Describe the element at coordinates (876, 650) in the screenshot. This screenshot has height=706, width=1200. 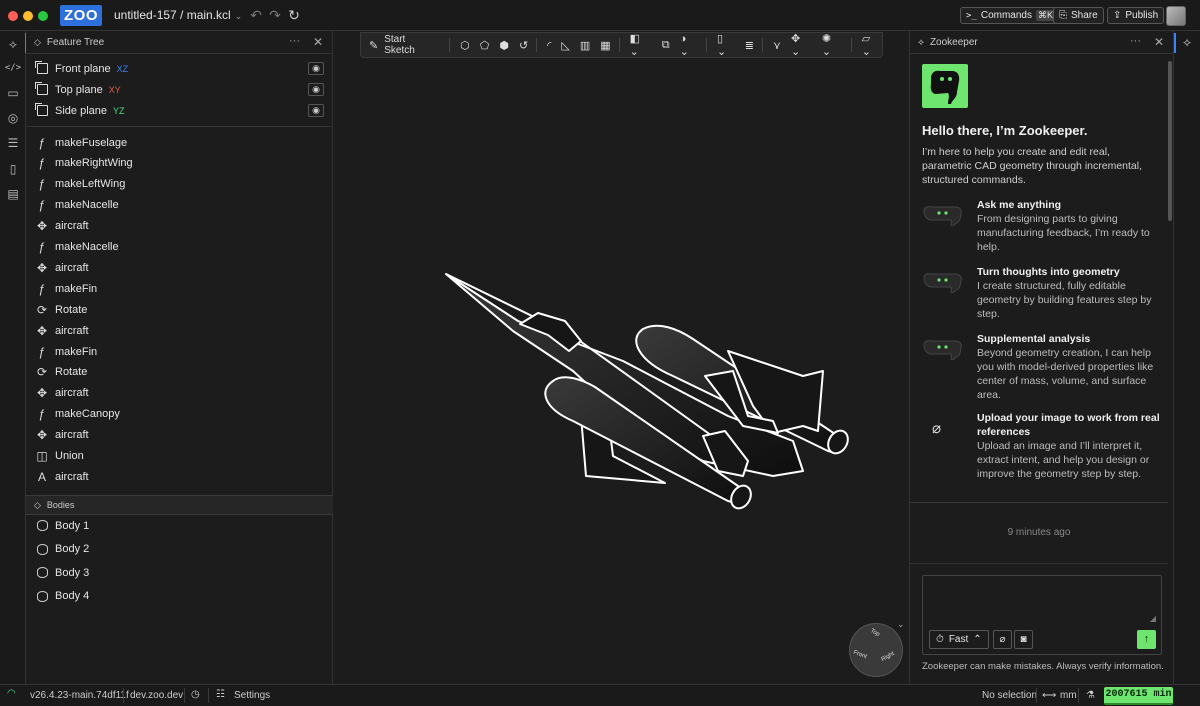
I see `view-cube: Top Front Right` at that location.